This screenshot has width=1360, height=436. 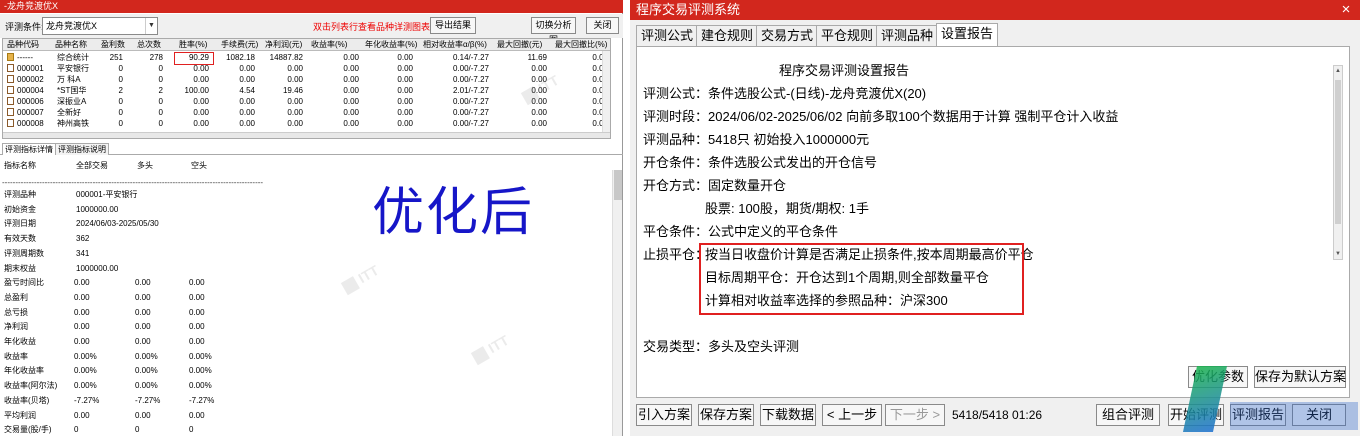 What do you see at coordinates (145, 165) in the screenshot?
I see `stats-col-long: 多头` at bounding box center [145, 165].